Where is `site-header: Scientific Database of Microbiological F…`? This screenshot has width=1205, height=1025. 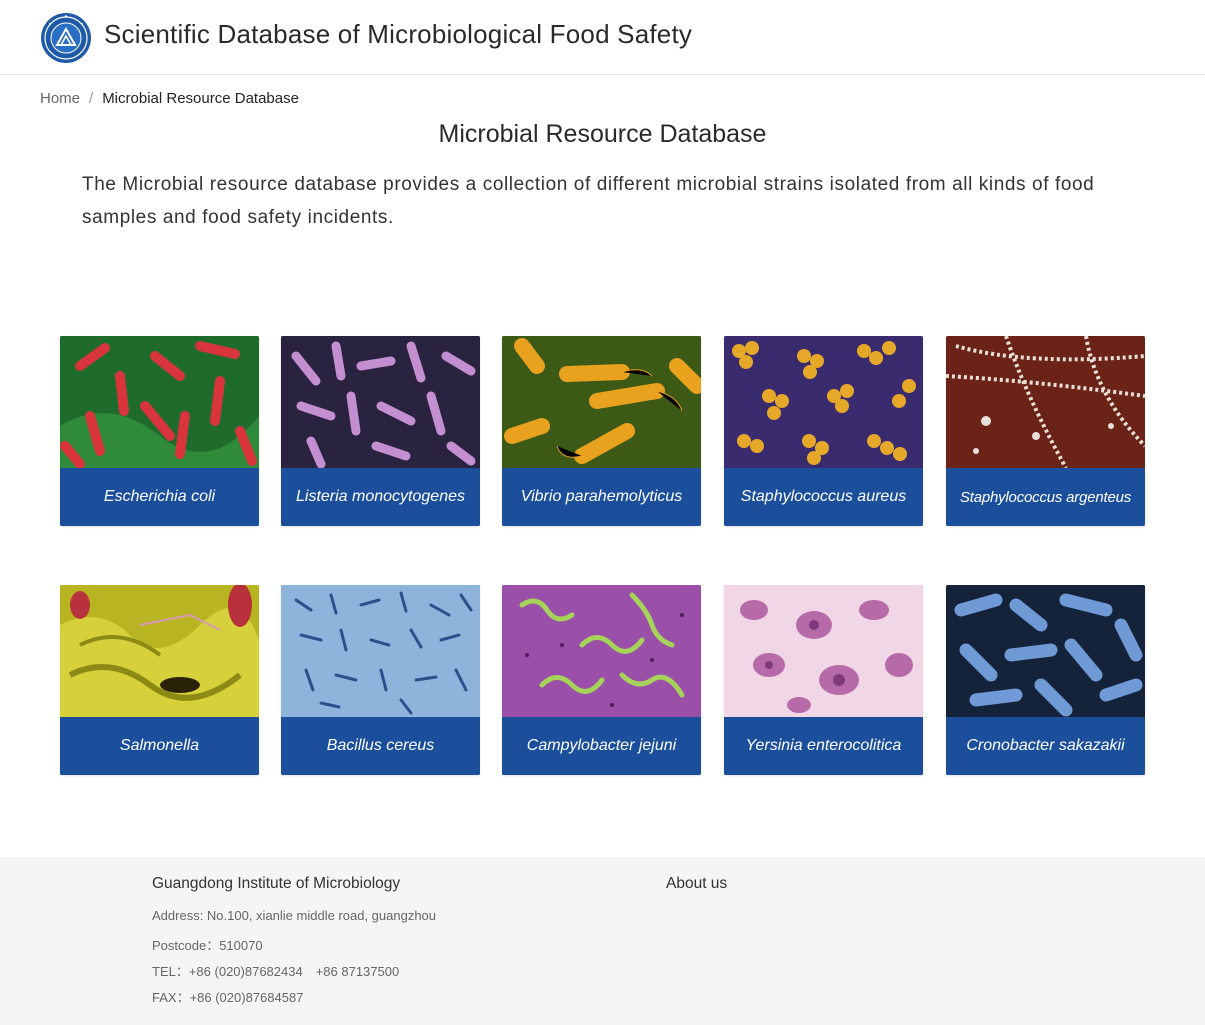
site-header: Scientific Database of Microbiological F… is located at coordinates (602, 37).